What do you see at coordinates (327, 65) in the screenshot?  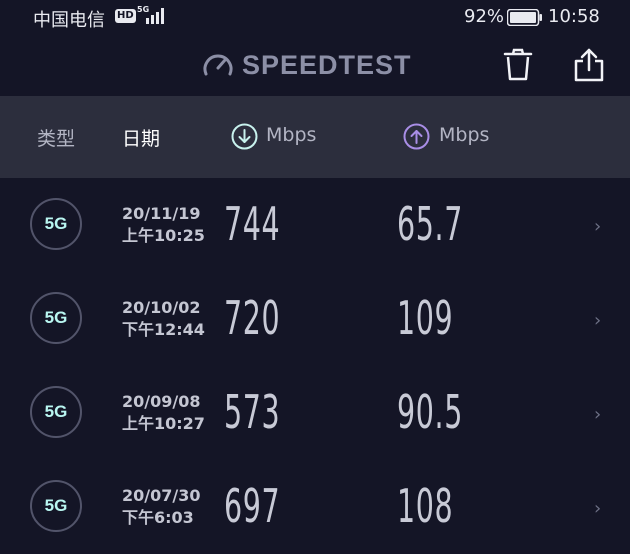 I see `app-title: SPEEDTEST` at bounding box center [327, 65].